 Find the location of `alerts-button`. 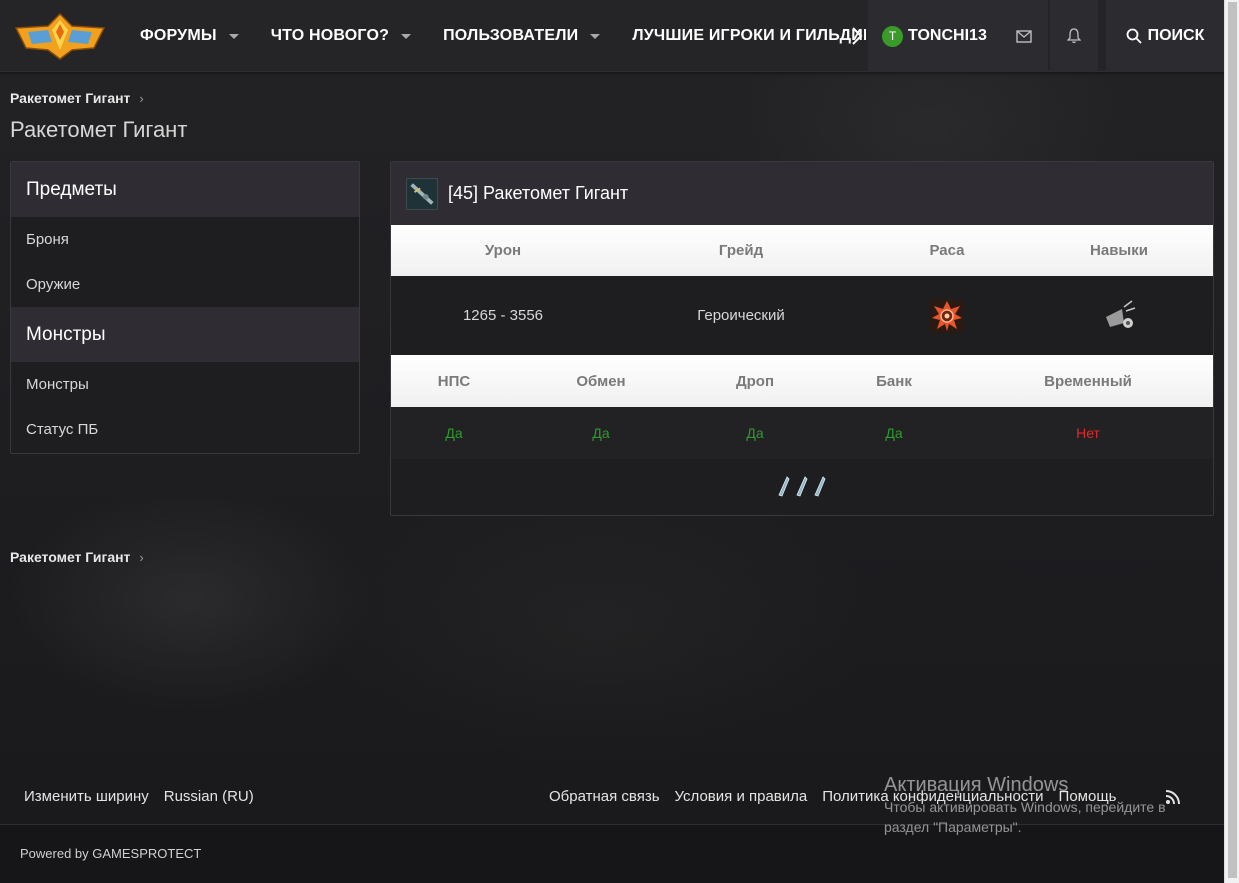

alerts-button is located at coordinates (1074, 36).